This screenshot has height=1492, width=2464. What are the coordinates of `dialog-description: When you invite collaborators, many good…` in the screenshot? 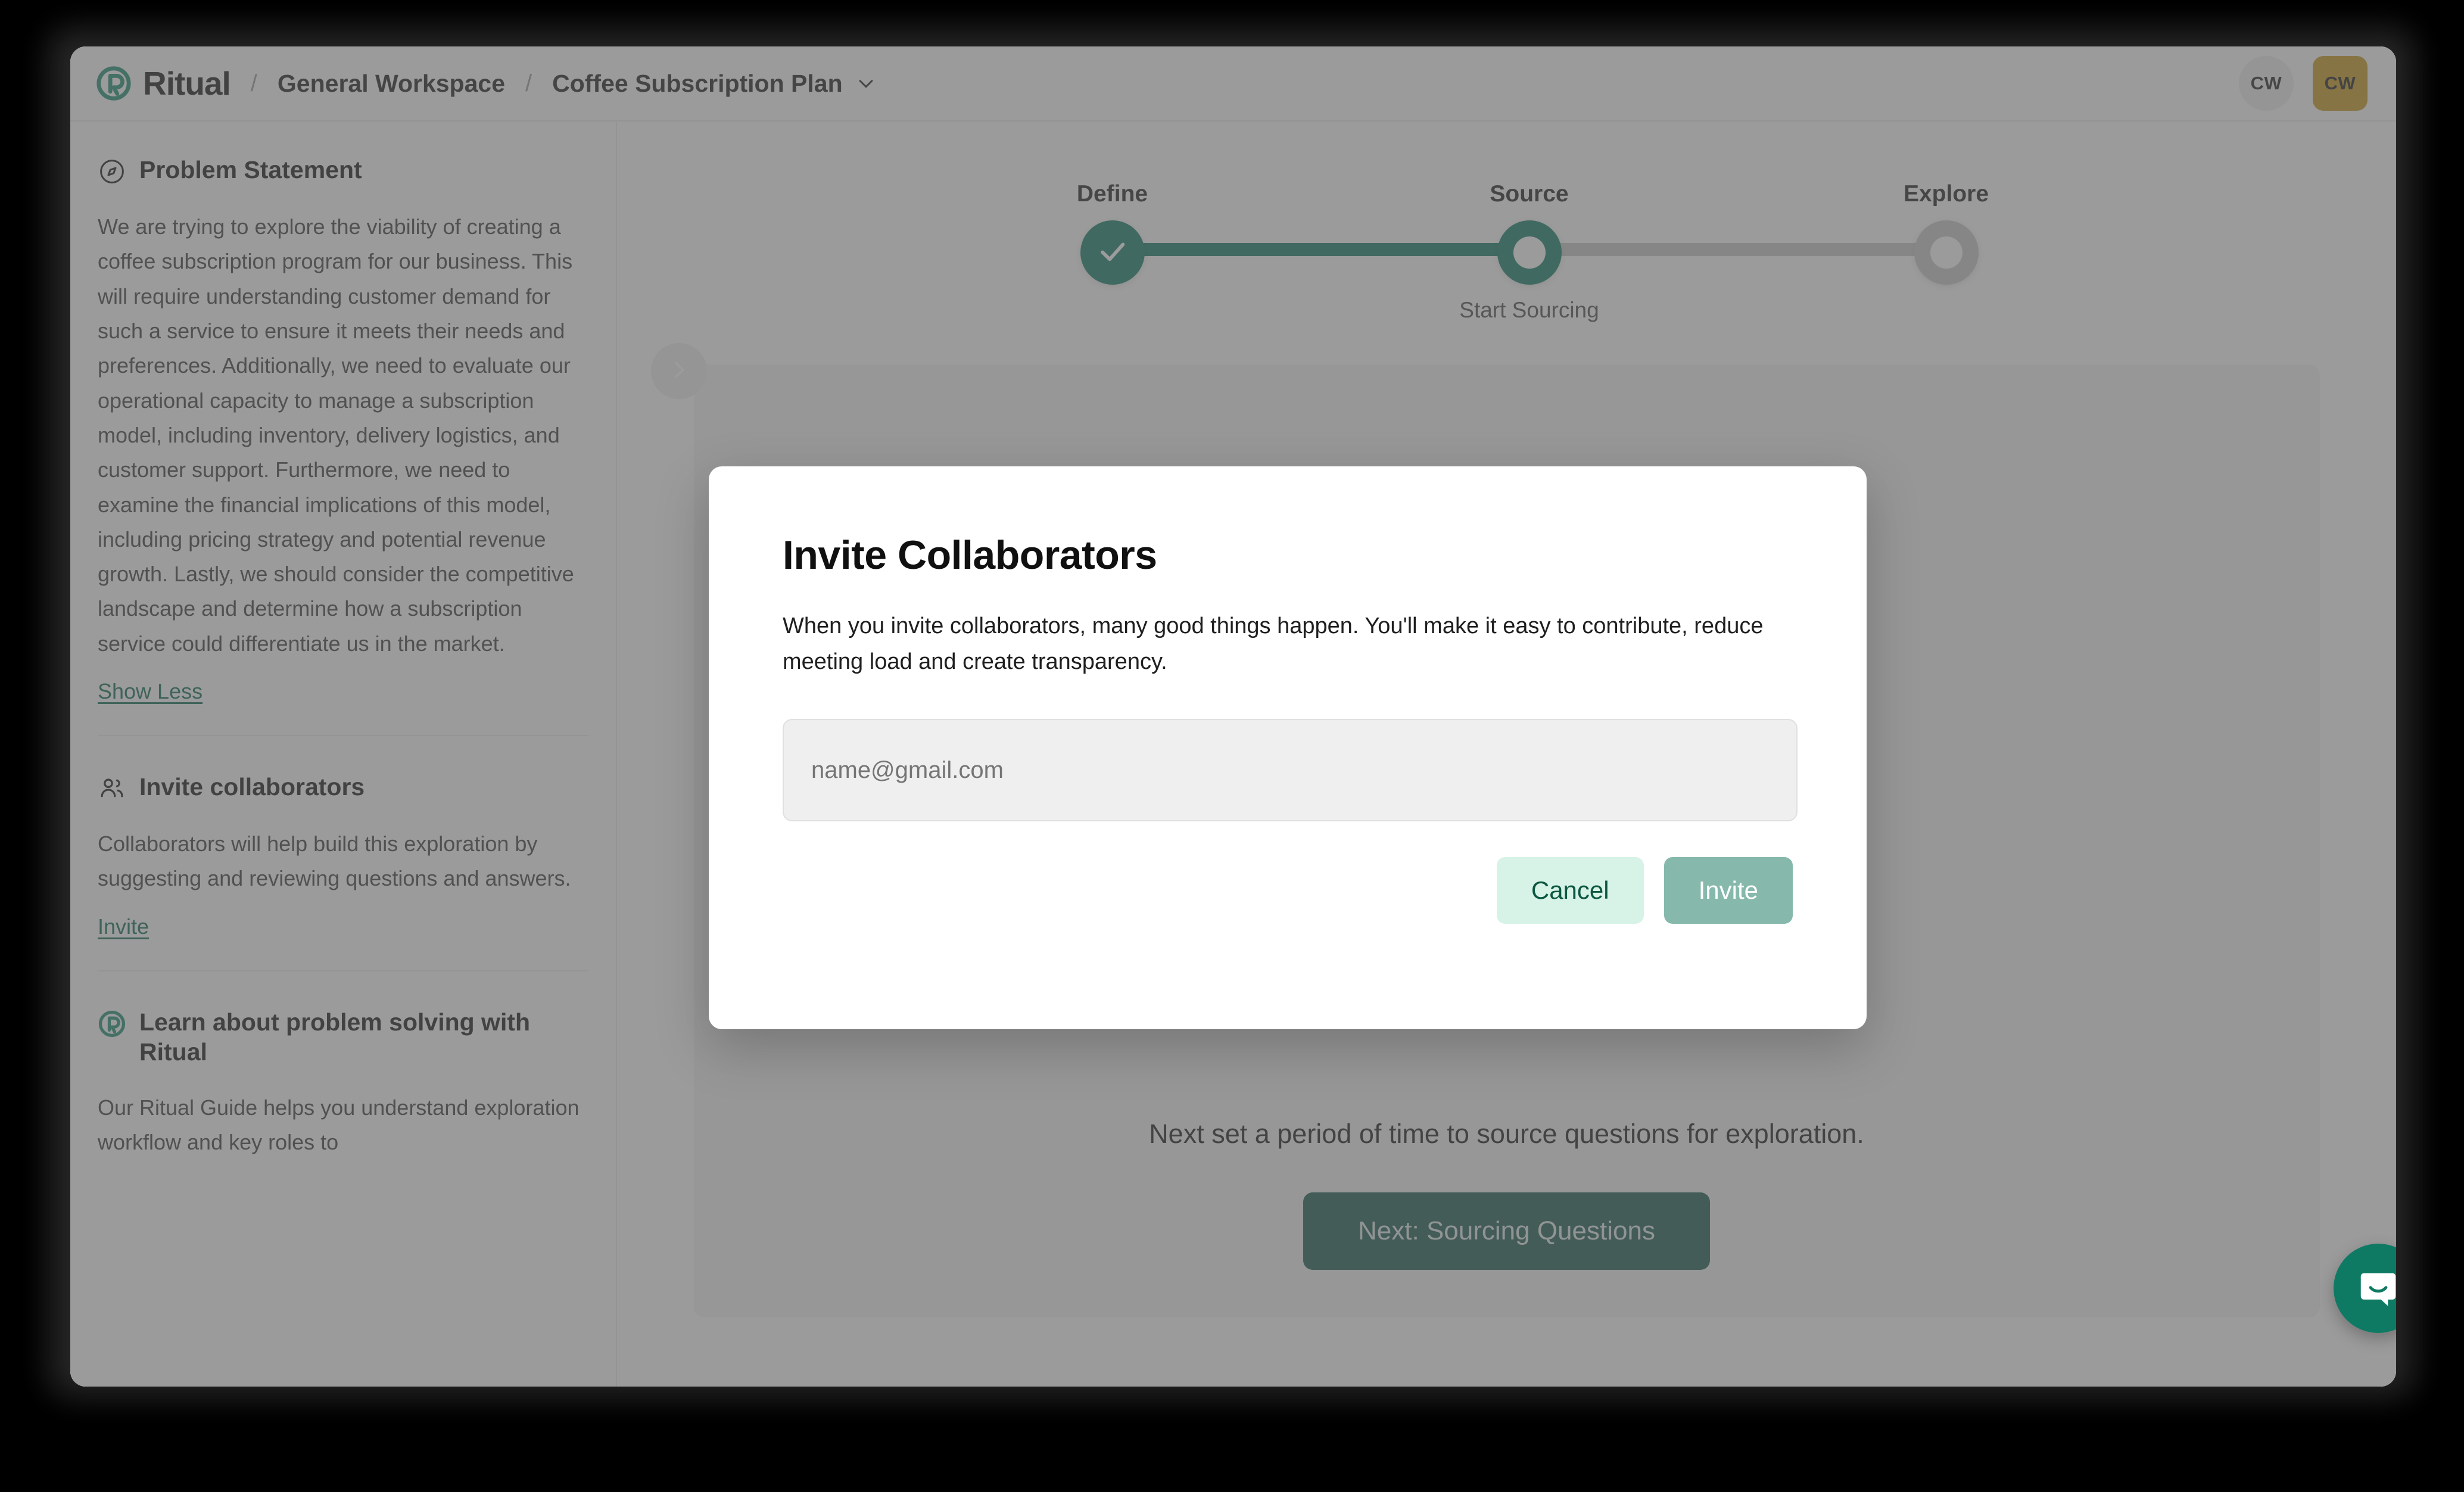 It's located at (1273, 644).